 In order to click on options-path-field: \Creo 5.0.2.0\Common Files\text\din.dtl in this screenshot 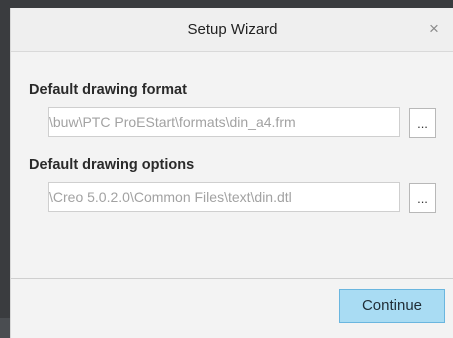, I will do `click(224, 197)`.